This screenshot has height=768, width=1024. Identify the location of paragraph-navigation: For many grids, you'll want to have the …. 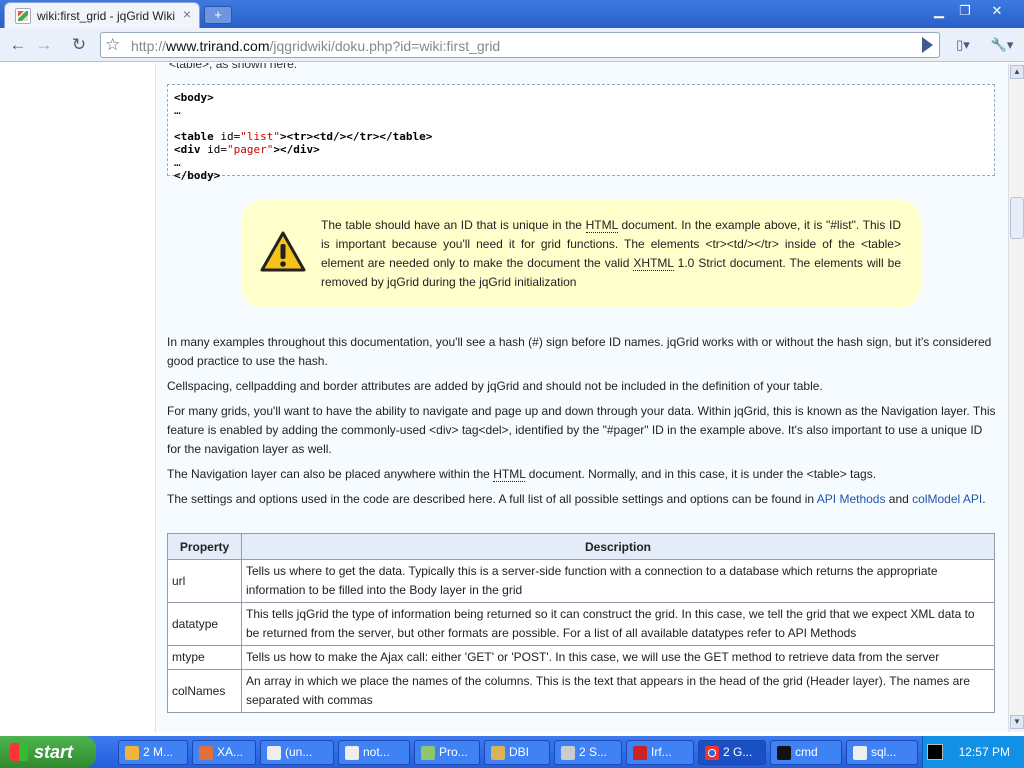
(581, 430).